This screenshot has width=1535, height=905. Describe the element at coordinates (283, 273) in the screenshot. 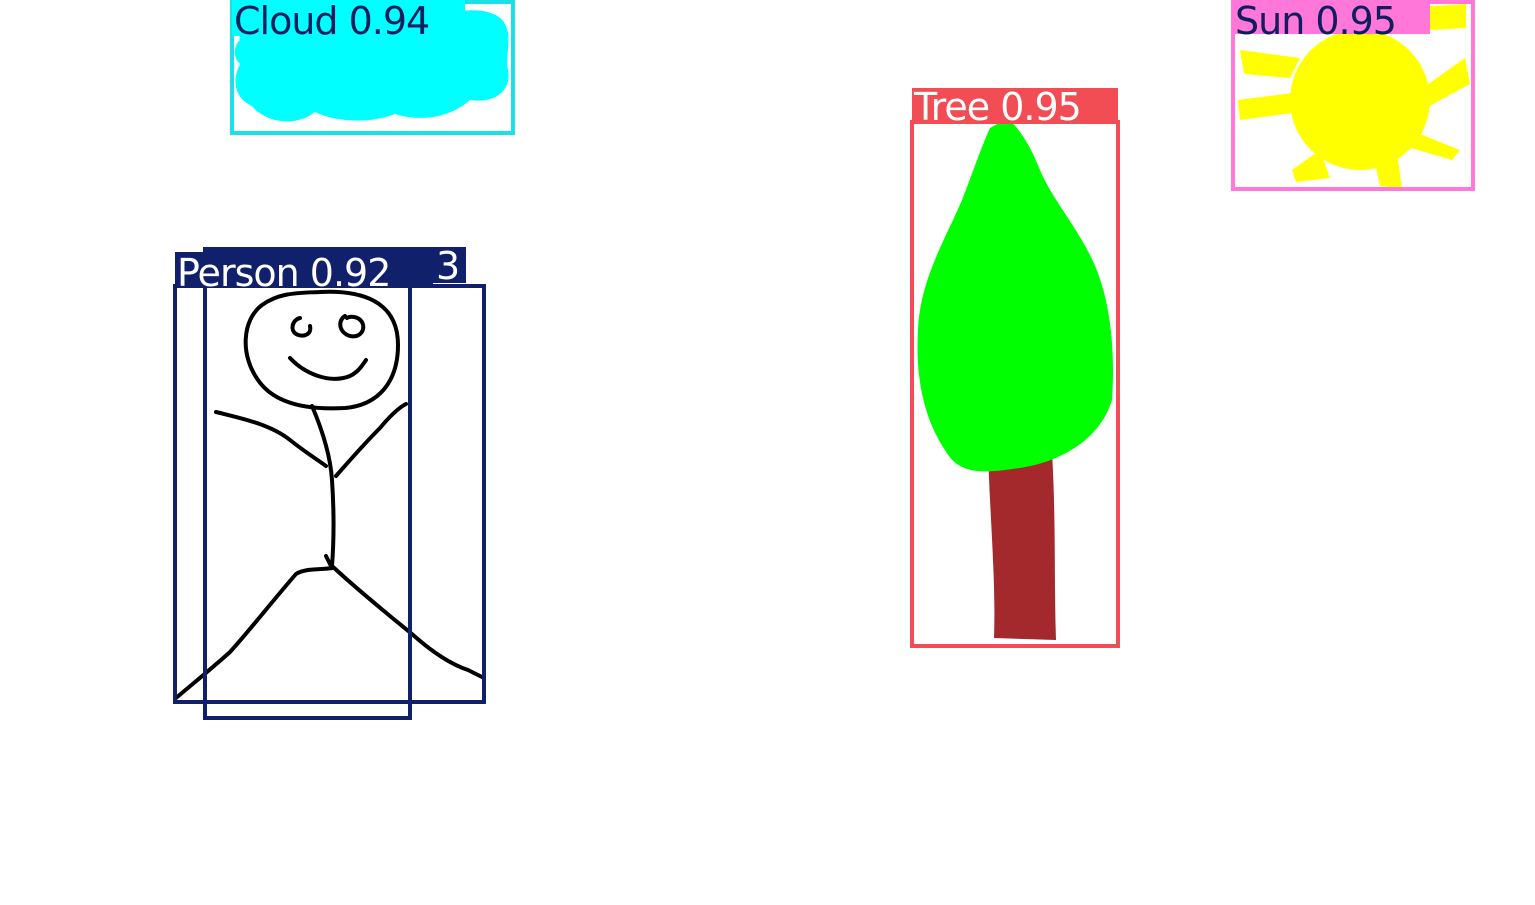

I see `detection-label-person-a: Person 0.92` at that location.